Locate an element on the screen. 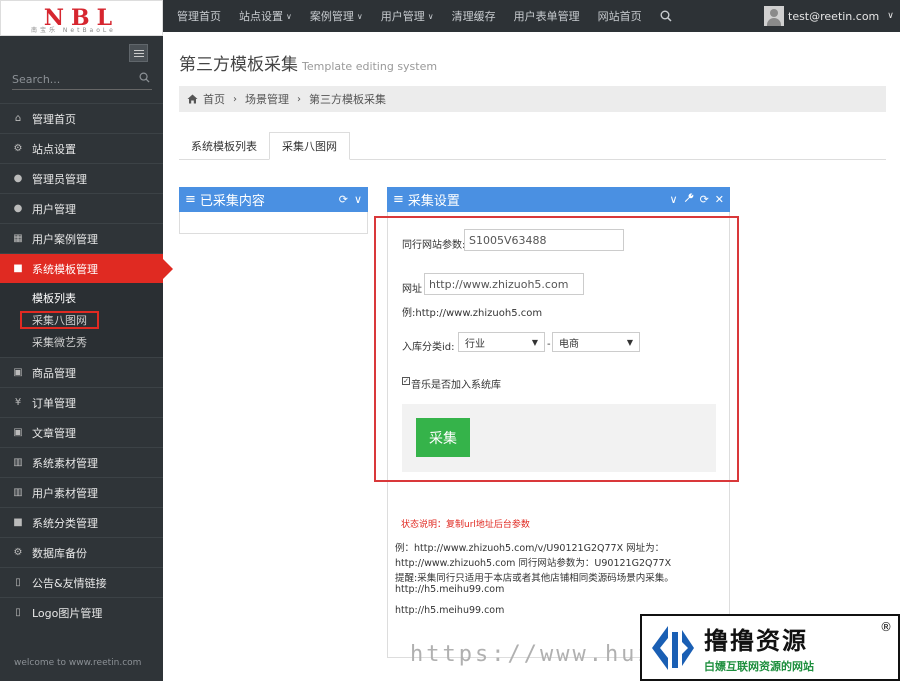 This screenshot has width=900, height=681. sidebar-item-products: ▣ 商品管理 is located at coordinates (81, 372).